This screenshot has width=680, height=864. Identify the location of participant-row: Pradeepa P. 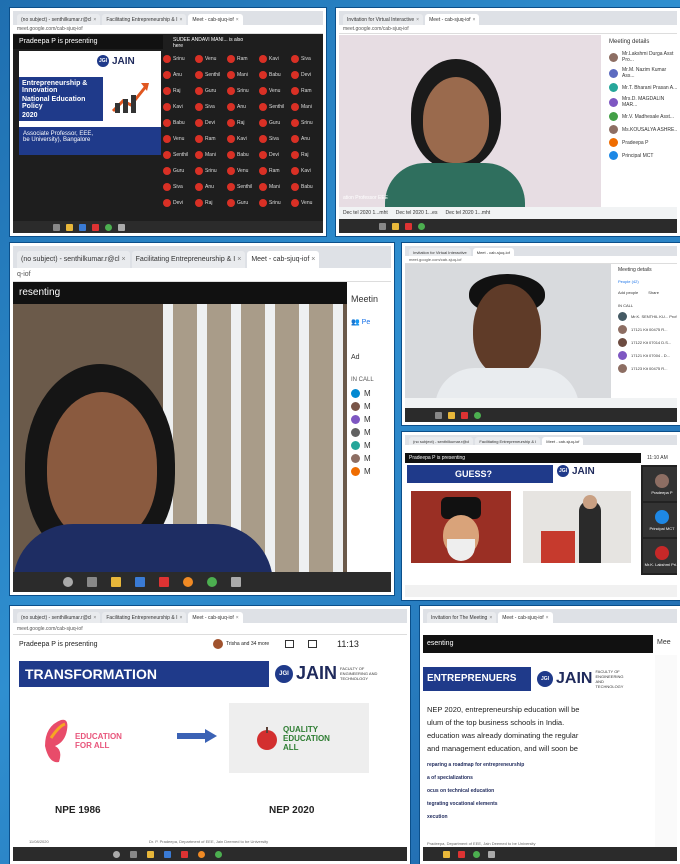
(643, 142).